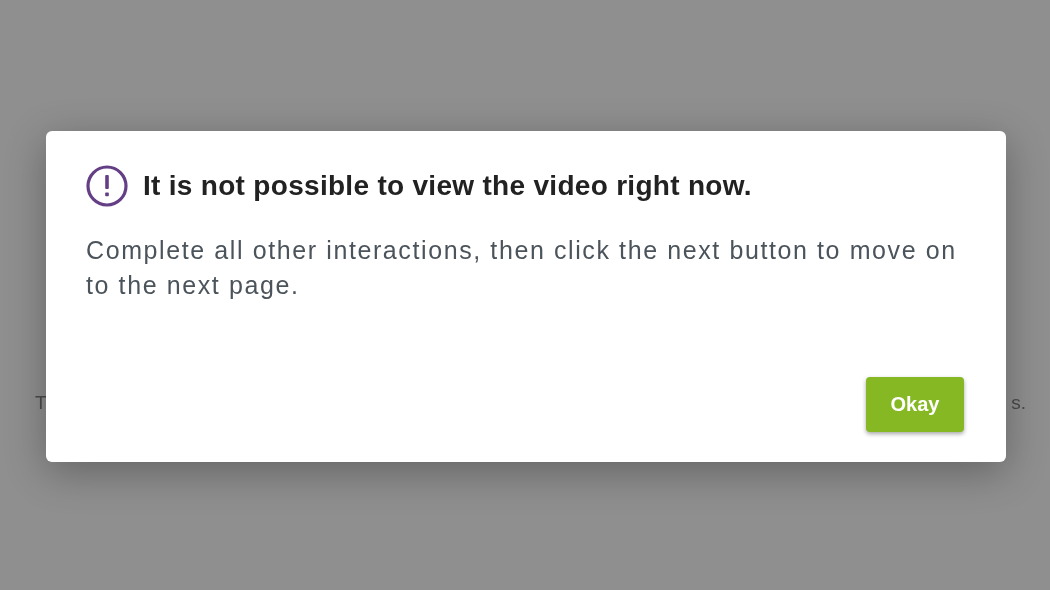 This screenshot has width=1050, height=590. What do you see at coordinates (41, 403) in the screenshot?
I see `background-text: T` at bounding box center [41, 403].